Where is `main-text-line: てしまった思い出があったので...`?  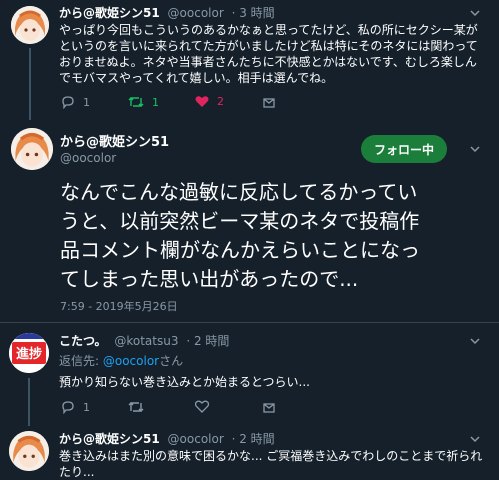 main-text-line: てしまった思い出があったので... is located at coordinates (209, 279).